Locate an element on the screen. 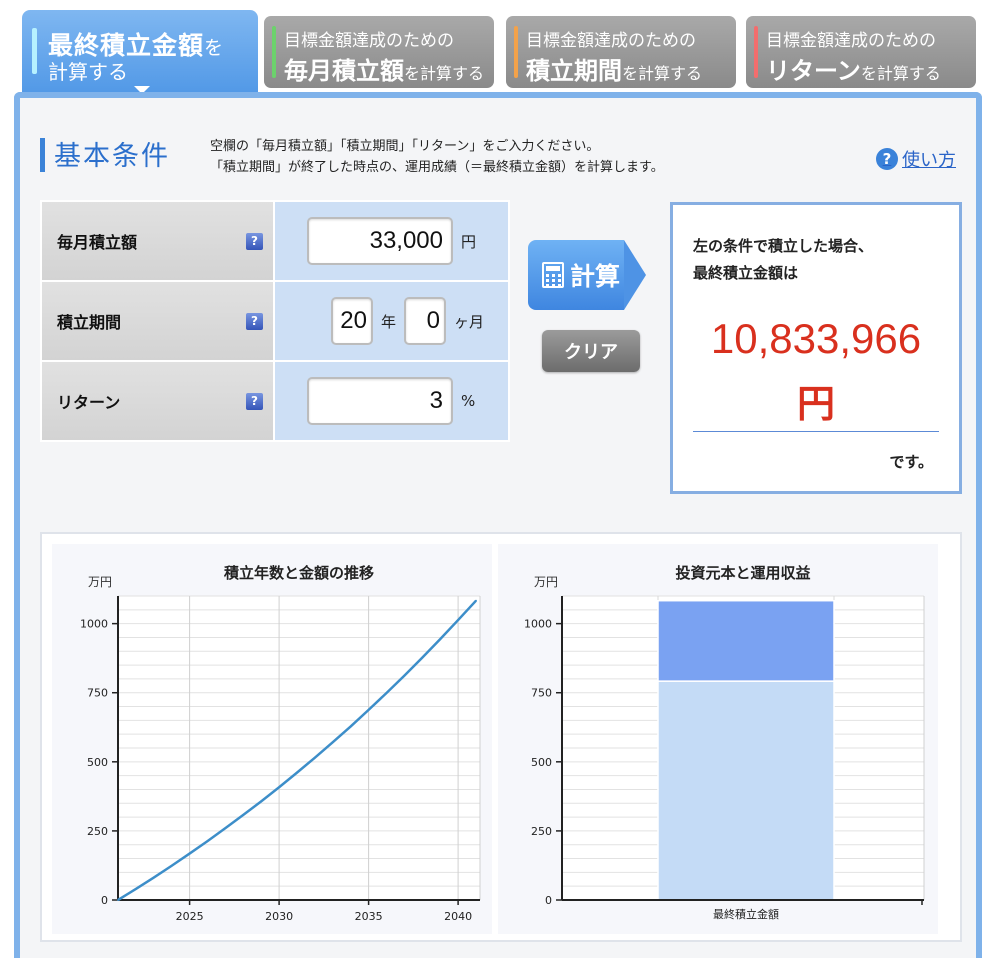 This screenshot has width=995, height=958. x-category-label: 最終積立金額 is located at coordinates (746, 914).